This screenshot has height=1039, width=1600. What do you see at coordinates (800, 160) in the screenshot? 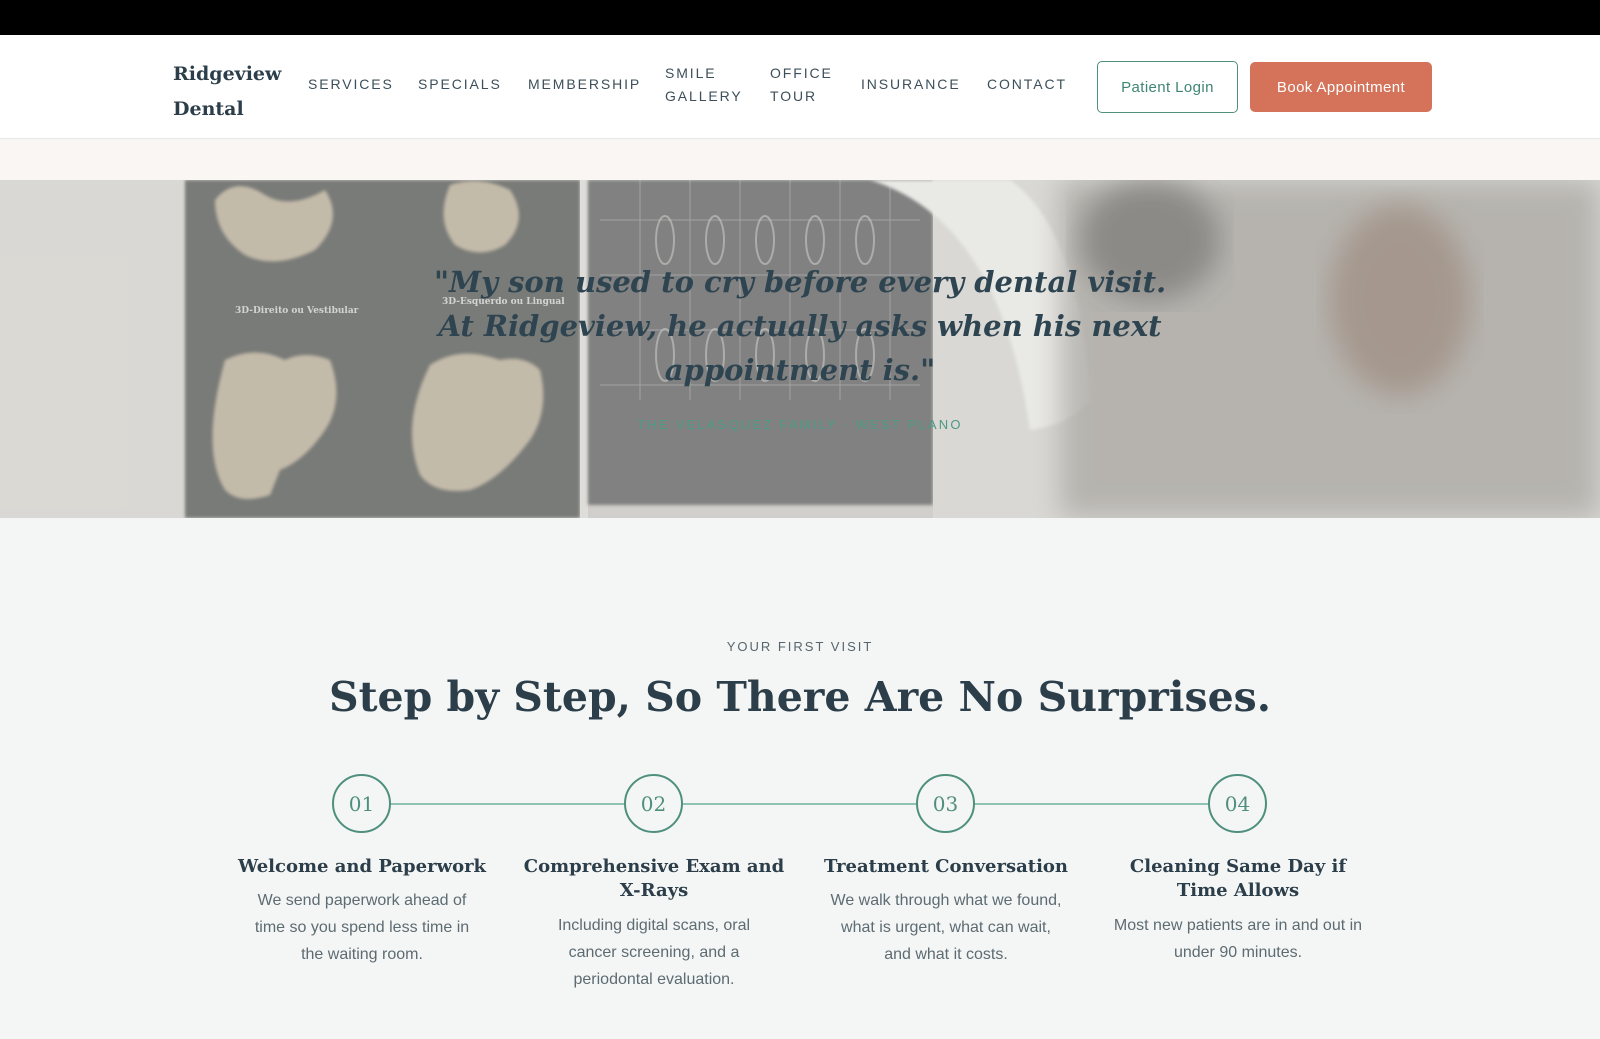
I see `header-spacer` at bounding box center [800, 160].